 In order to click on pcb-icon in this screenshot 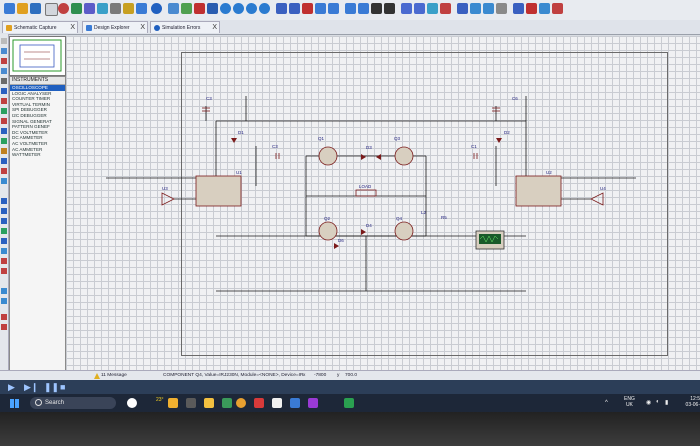, I will do `click(76, 8)`.